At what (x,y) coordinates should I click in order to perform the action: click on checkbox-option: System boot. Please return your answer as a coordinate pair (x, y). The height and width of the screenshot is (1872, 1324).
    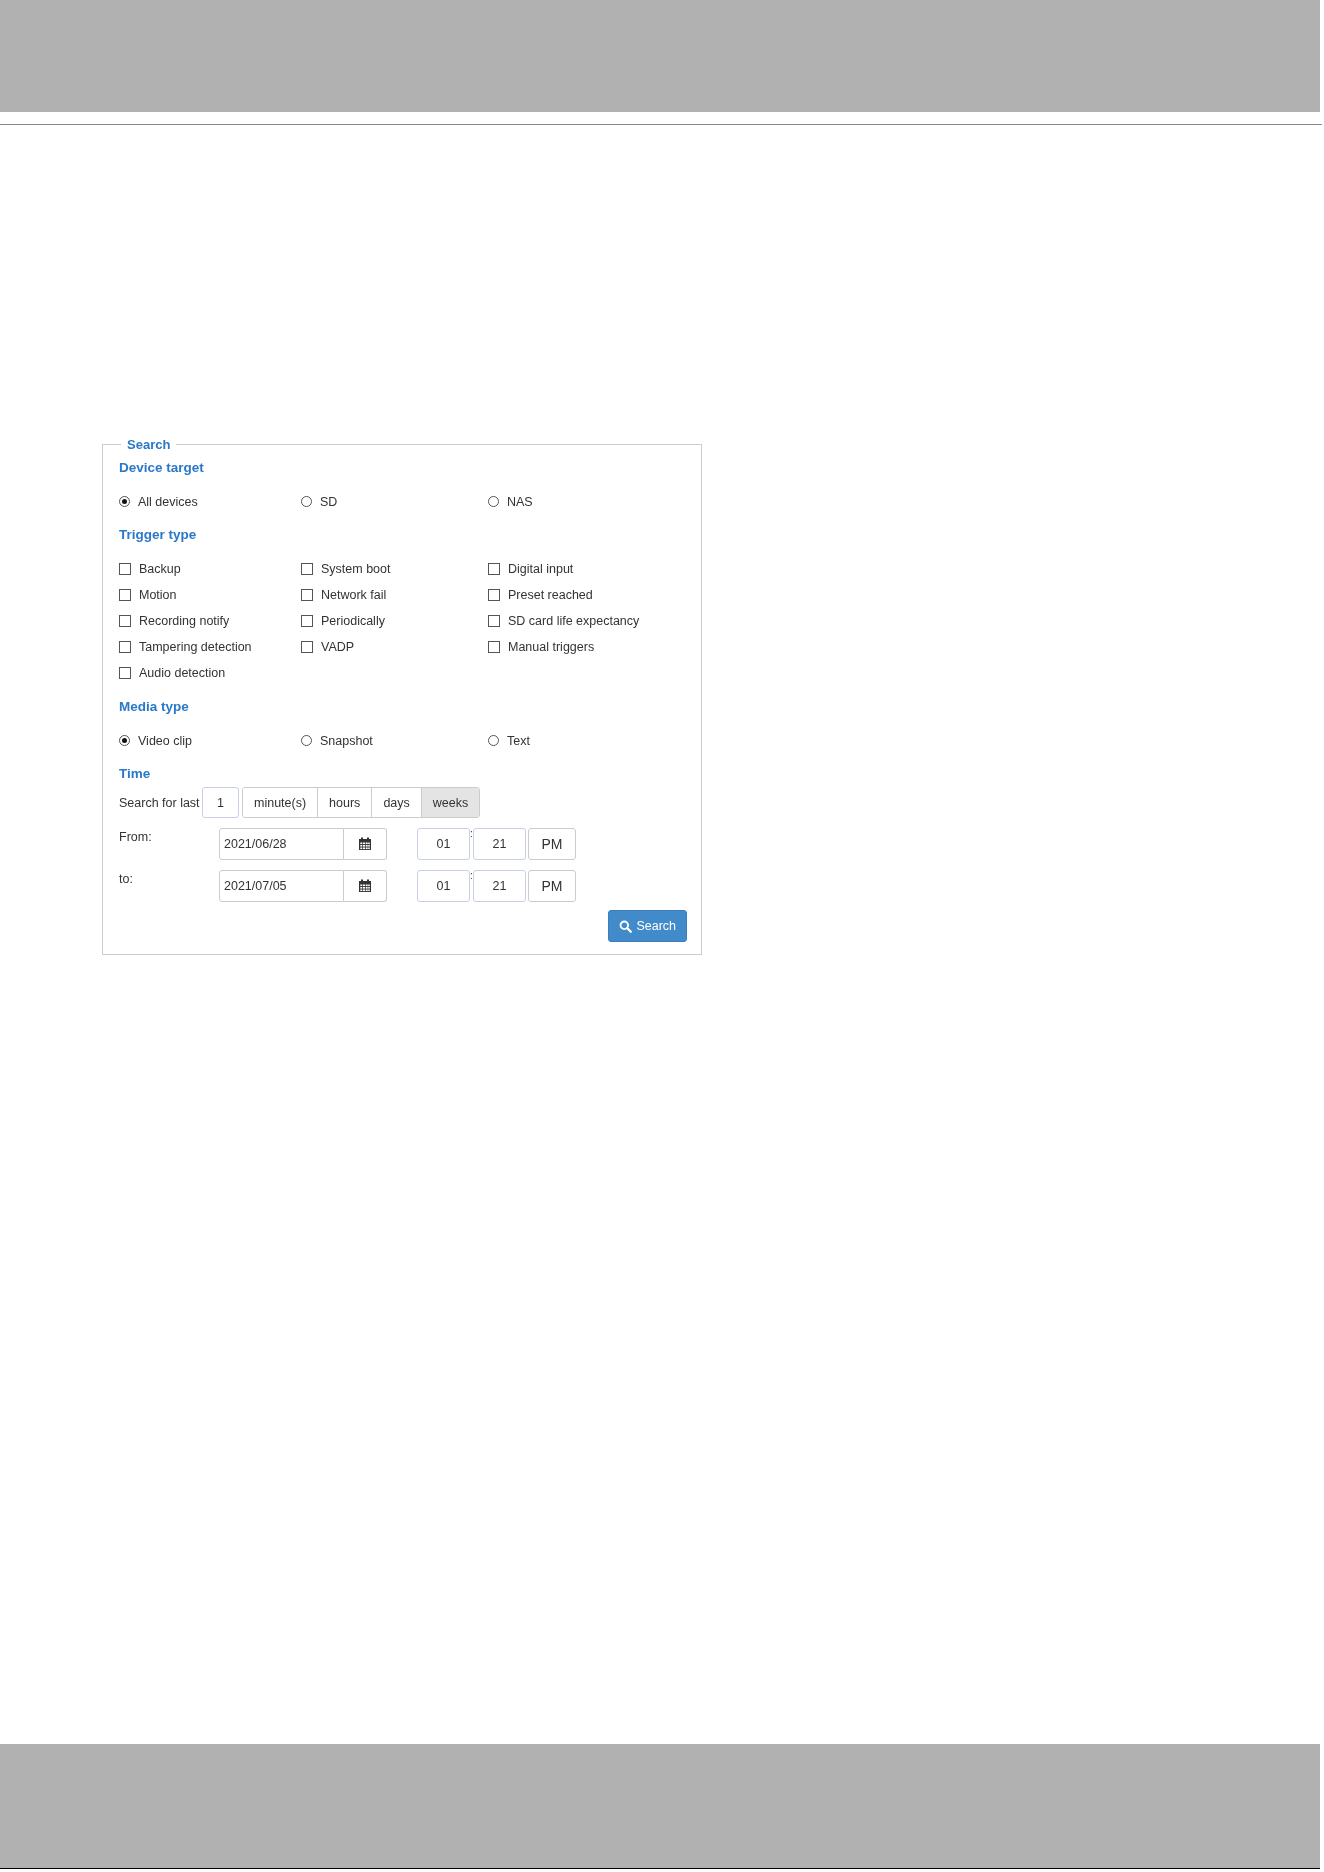
    Looking at the image, I should click on (394, 568).